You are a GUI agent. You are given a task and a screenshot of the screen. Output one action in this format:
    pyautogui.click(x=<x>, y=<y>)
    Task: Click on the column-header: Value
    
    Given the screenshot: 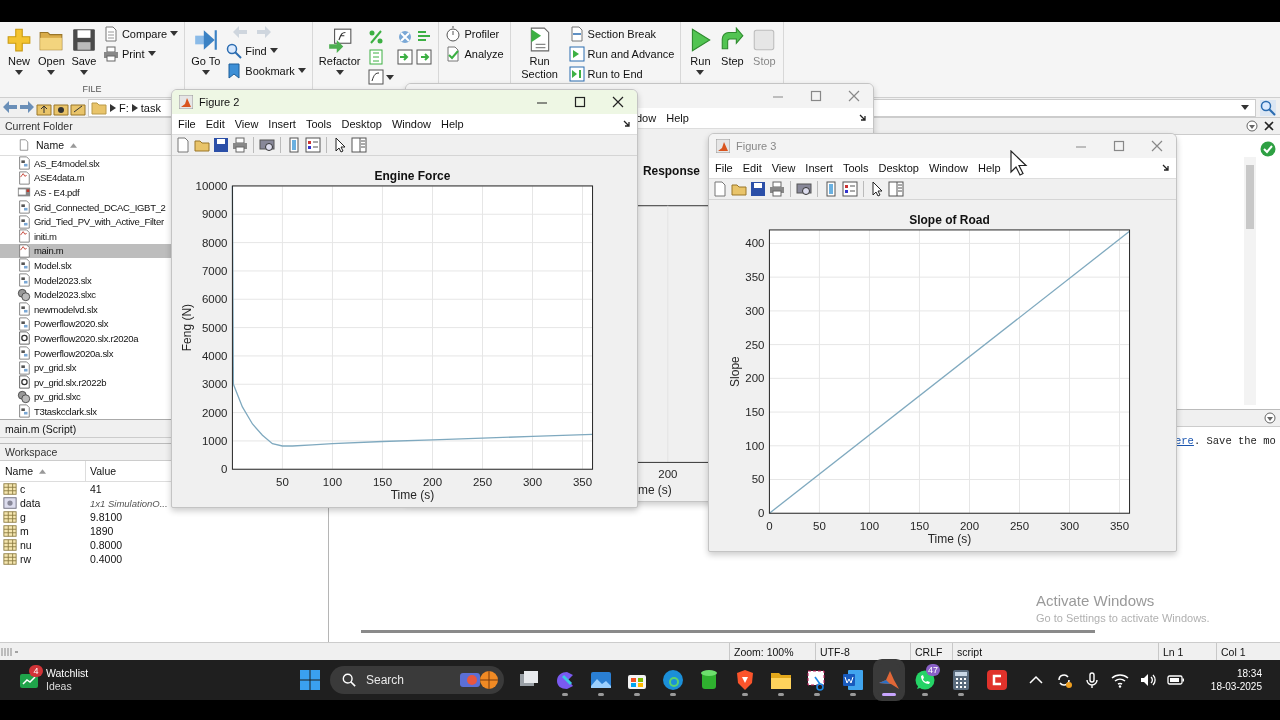 What is the action you would take?
    pyautogui.click(x=103, y=471)
    